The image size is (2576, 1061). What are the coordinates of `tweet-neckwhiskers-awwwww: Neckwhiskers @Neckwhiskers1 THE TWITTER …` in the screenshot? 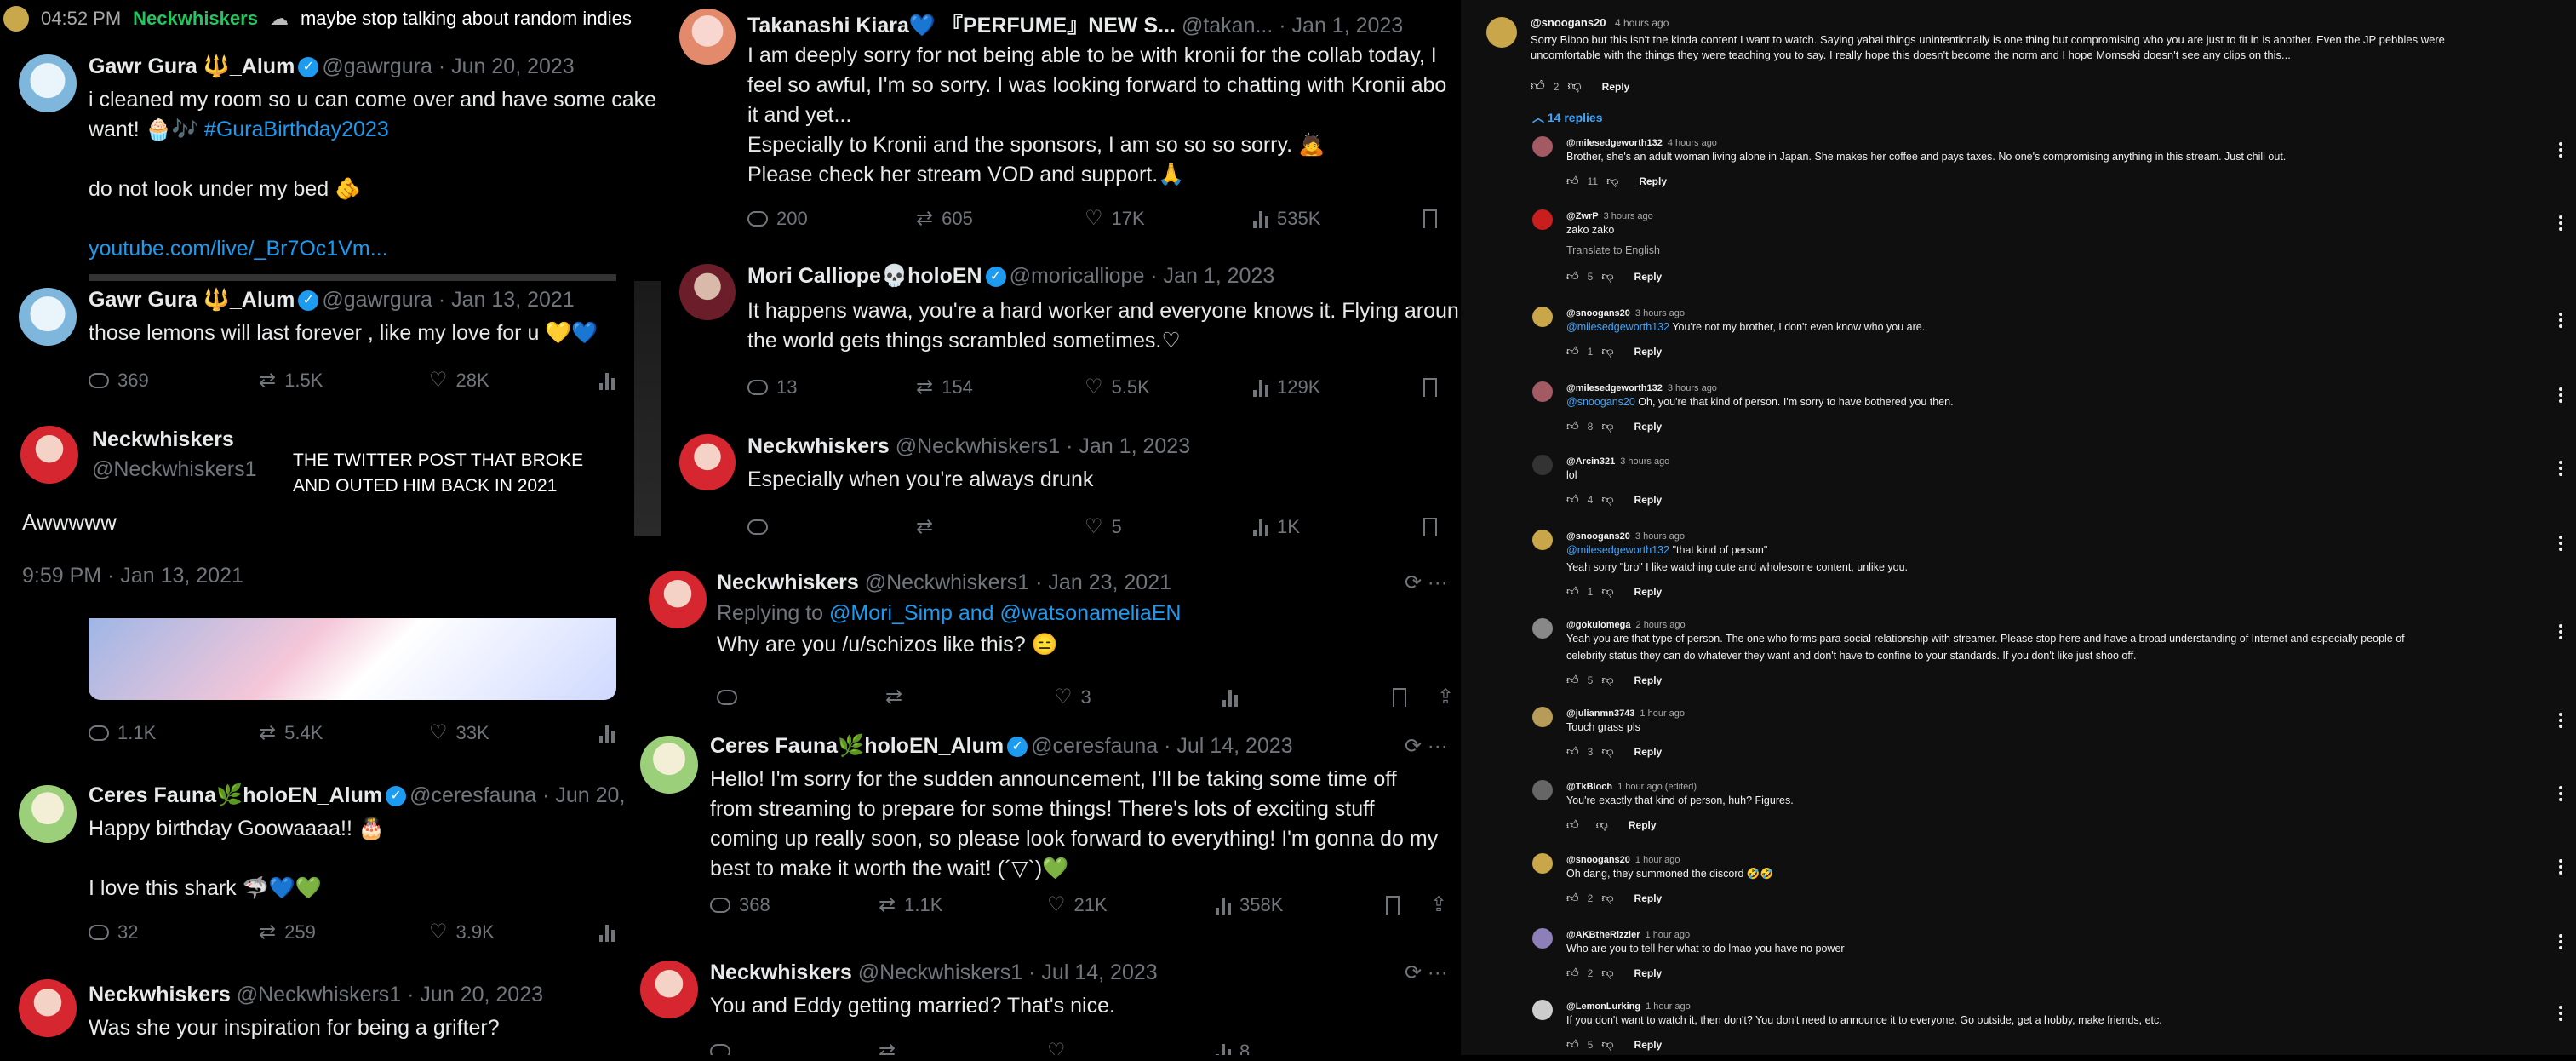 It's located at (317, 511).